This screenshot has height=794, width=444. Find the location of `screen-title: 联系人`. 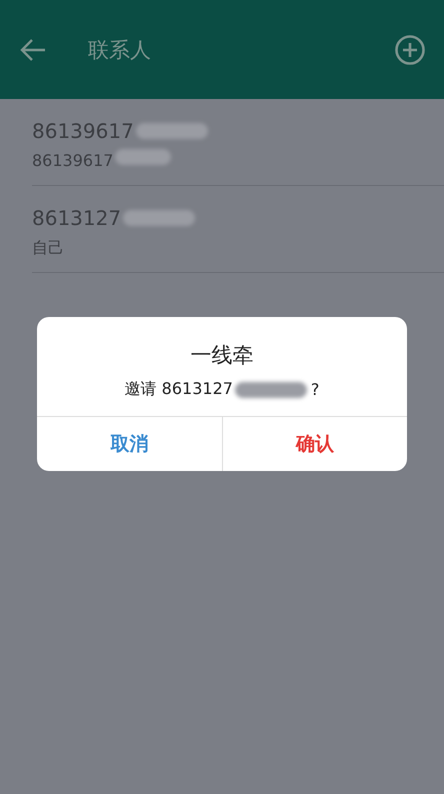

screen-title: 联系人 is located at coordinates (120, 50).